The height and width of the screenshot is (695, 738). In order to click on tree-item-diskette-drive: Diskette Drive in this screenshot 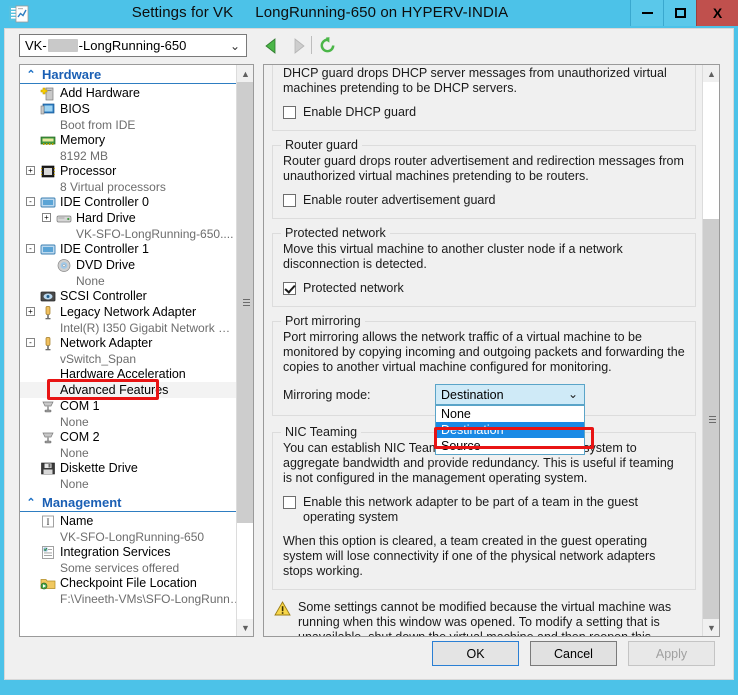, I will do `click(128, 468)`.